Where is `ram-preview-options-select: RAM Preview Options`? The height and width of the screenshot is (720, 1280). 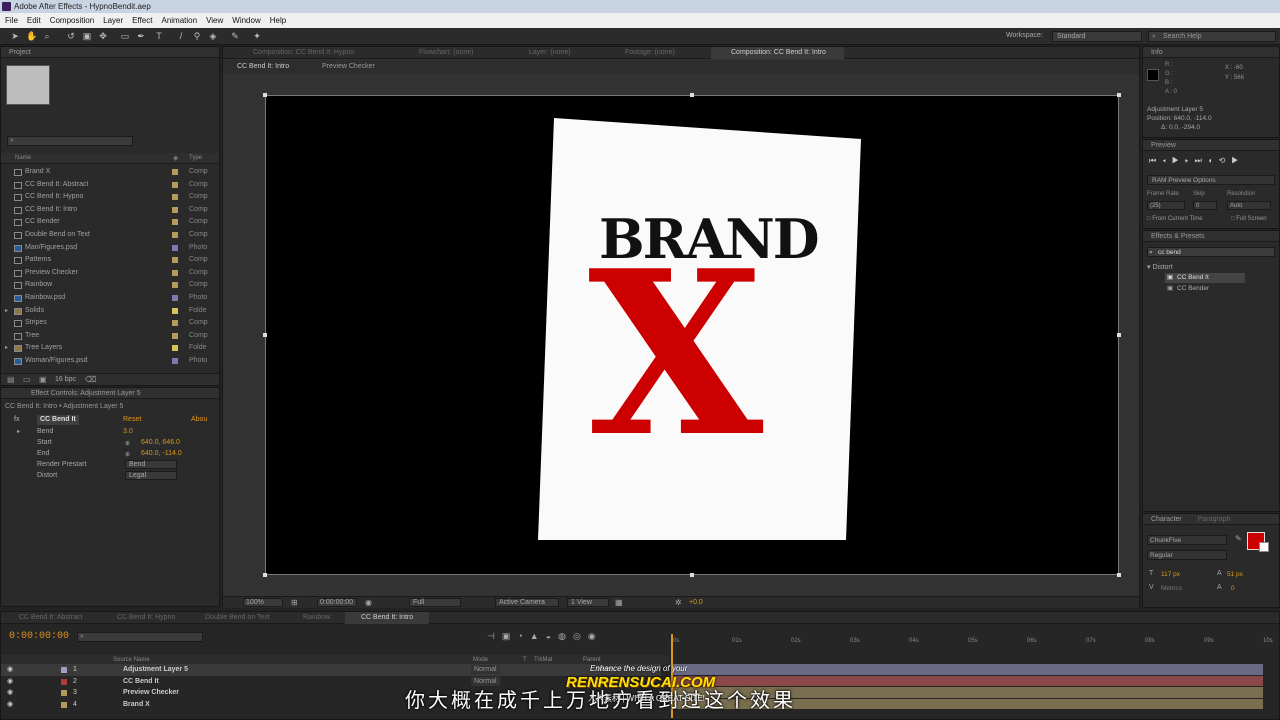
ram-preview-options-select: RAM Preview Options is located at coordinates (1211, 180).